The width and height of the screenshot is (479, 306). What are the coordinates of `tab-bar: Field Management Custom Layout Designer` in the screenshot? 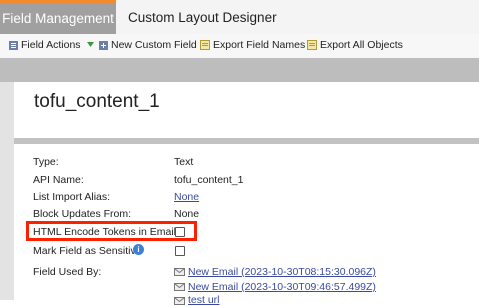 It's located at (239, 17).